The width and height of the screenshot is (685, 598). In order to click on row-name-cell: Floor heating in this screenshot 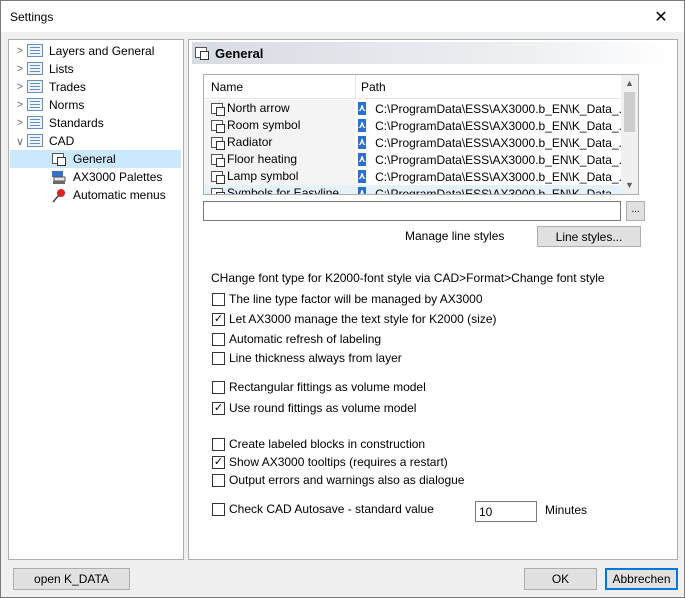, I will do `click(254, 159)`.